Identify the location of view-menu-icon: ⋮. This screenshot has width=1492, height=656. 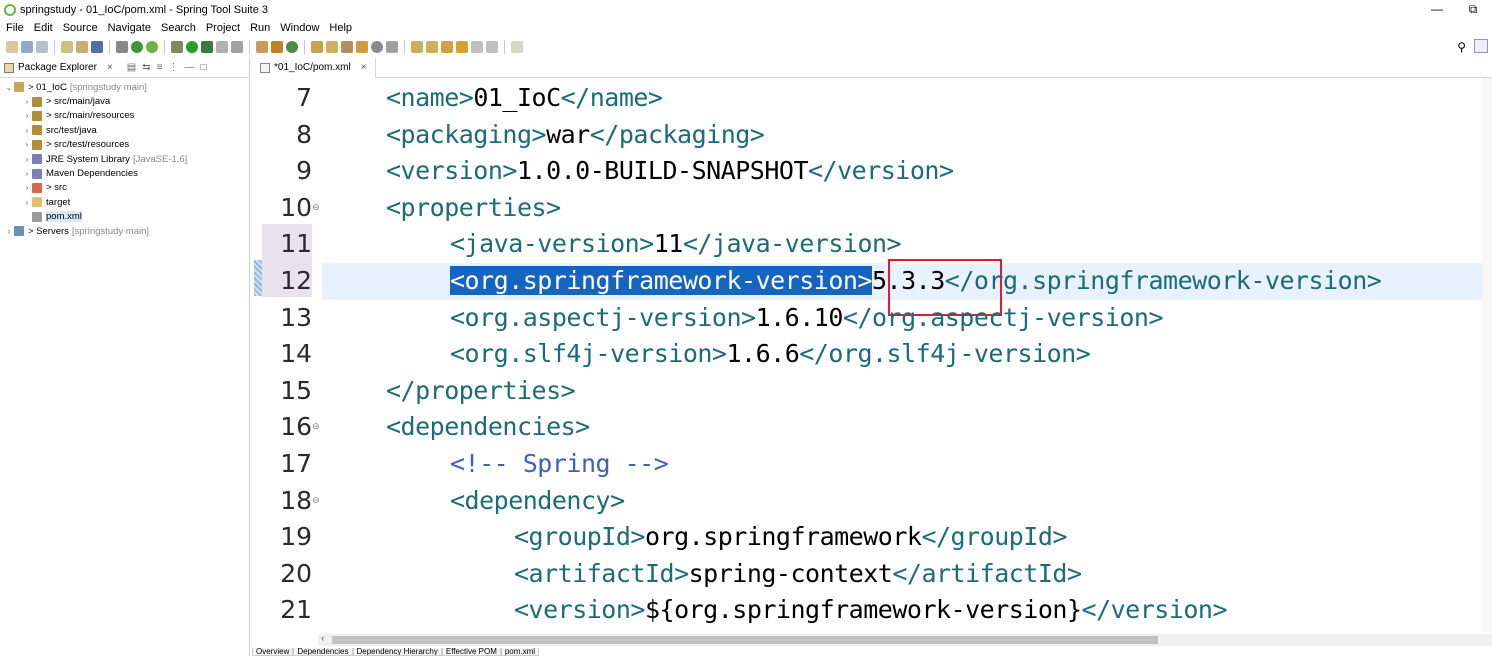
(173, 67).